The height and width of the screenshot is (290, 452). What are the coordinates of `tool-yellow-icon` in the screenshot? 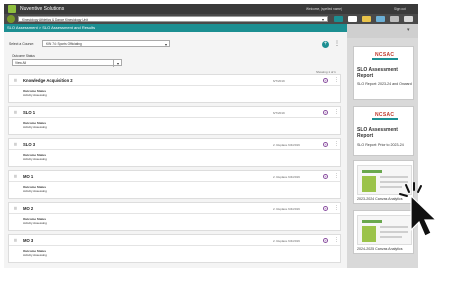 It's located at (366, 19).